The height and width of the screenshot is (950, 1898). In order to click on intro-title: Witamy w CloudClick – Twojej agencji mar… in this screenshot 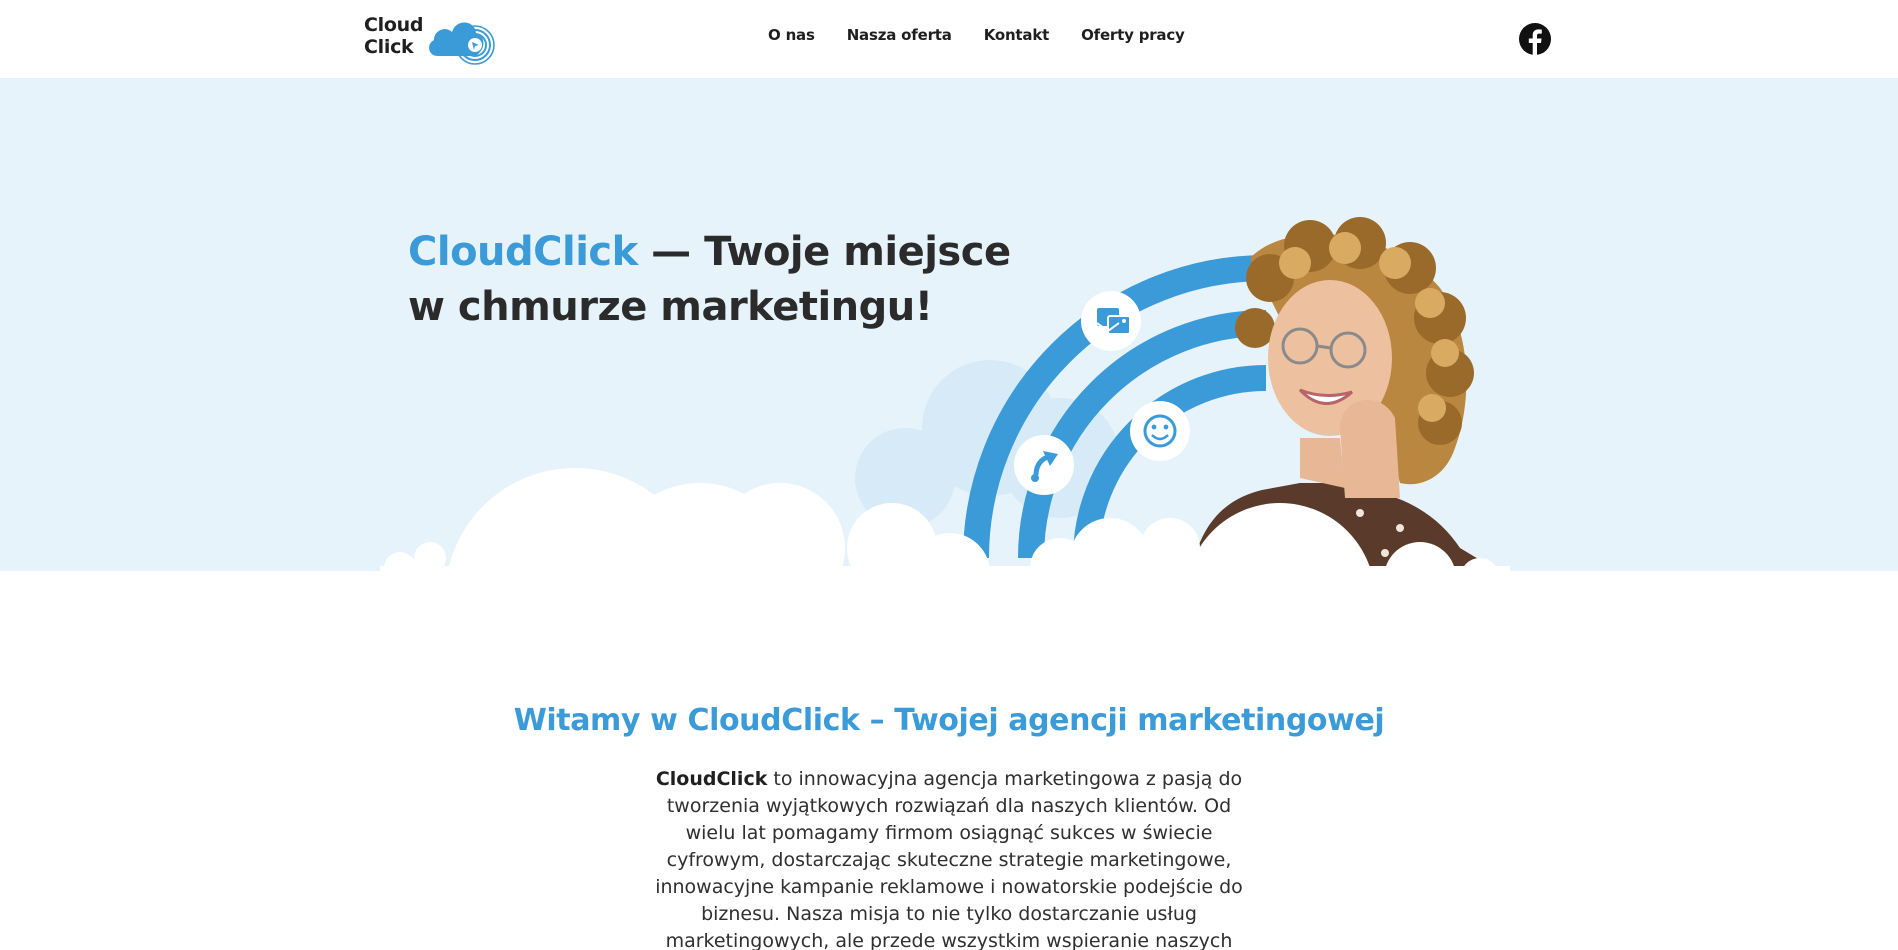, I will do `click(949, 720)`.